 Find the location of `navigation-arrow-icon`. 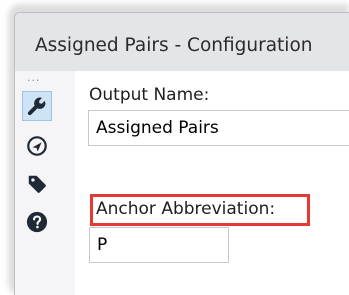

navigation-arrow-icon is located at coordinates (37, 146).